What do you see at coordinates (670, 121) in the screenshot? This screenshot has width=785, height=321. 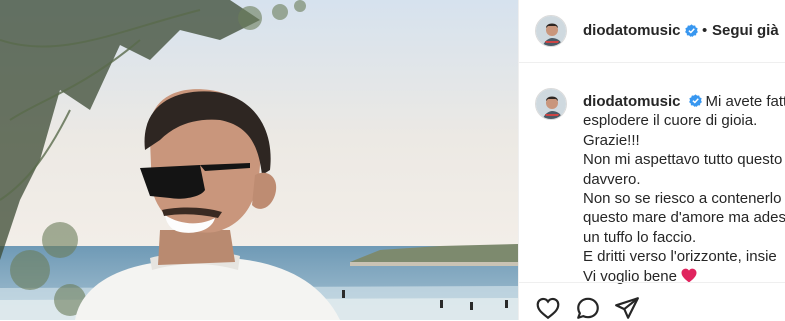 I see `caption-line: esplodere il cuore di gioia.` at bounding box center [670, 121].